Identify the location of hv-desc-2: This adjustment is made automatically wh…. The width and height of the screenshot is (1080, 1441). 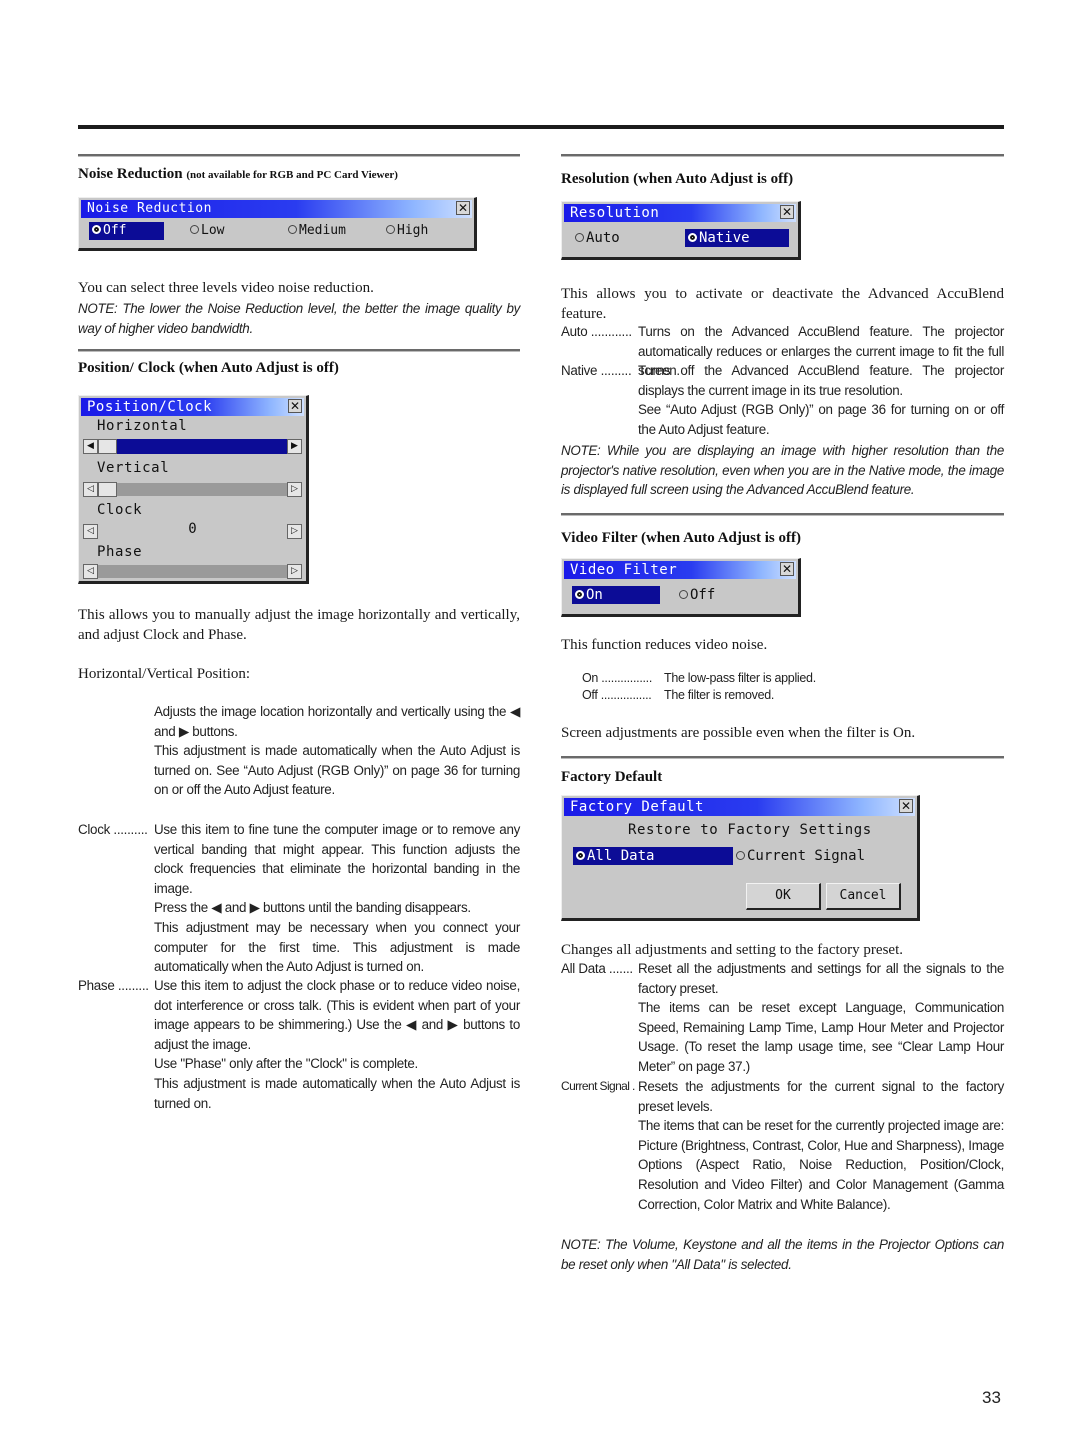
(337, 770).